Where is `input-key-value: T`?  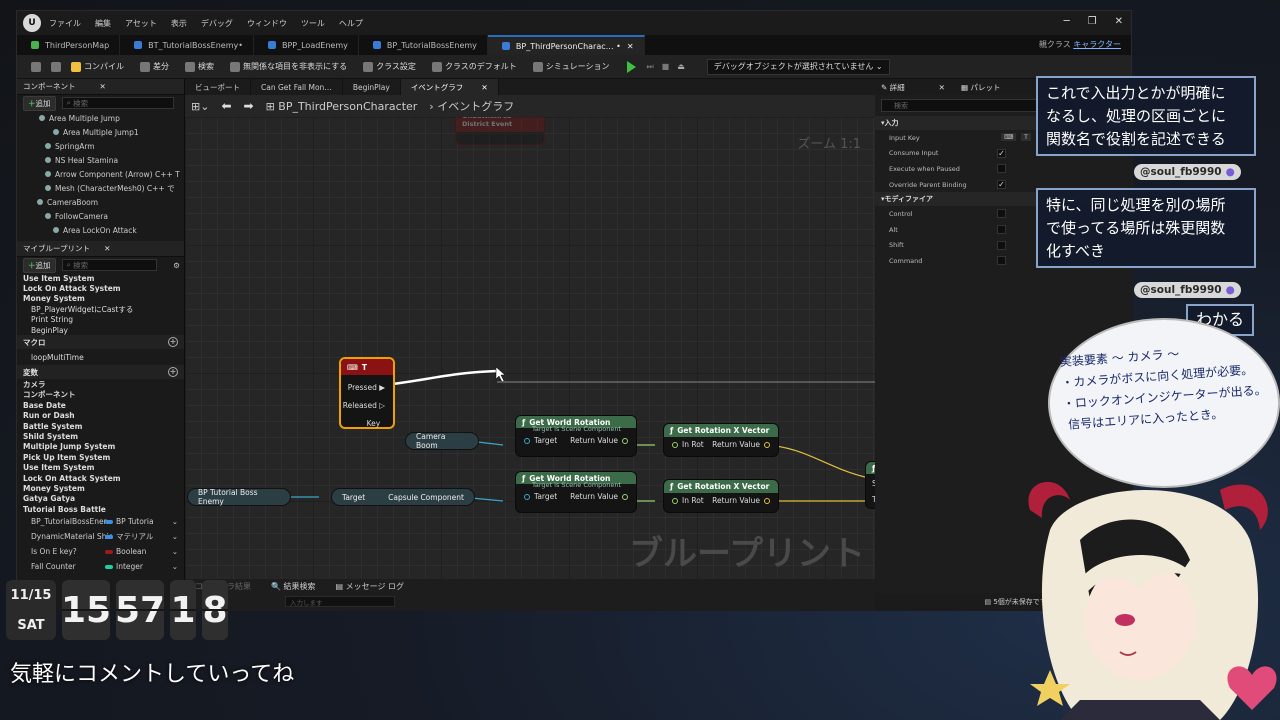
input-key-value: T is located at coordinates (1026, 137).